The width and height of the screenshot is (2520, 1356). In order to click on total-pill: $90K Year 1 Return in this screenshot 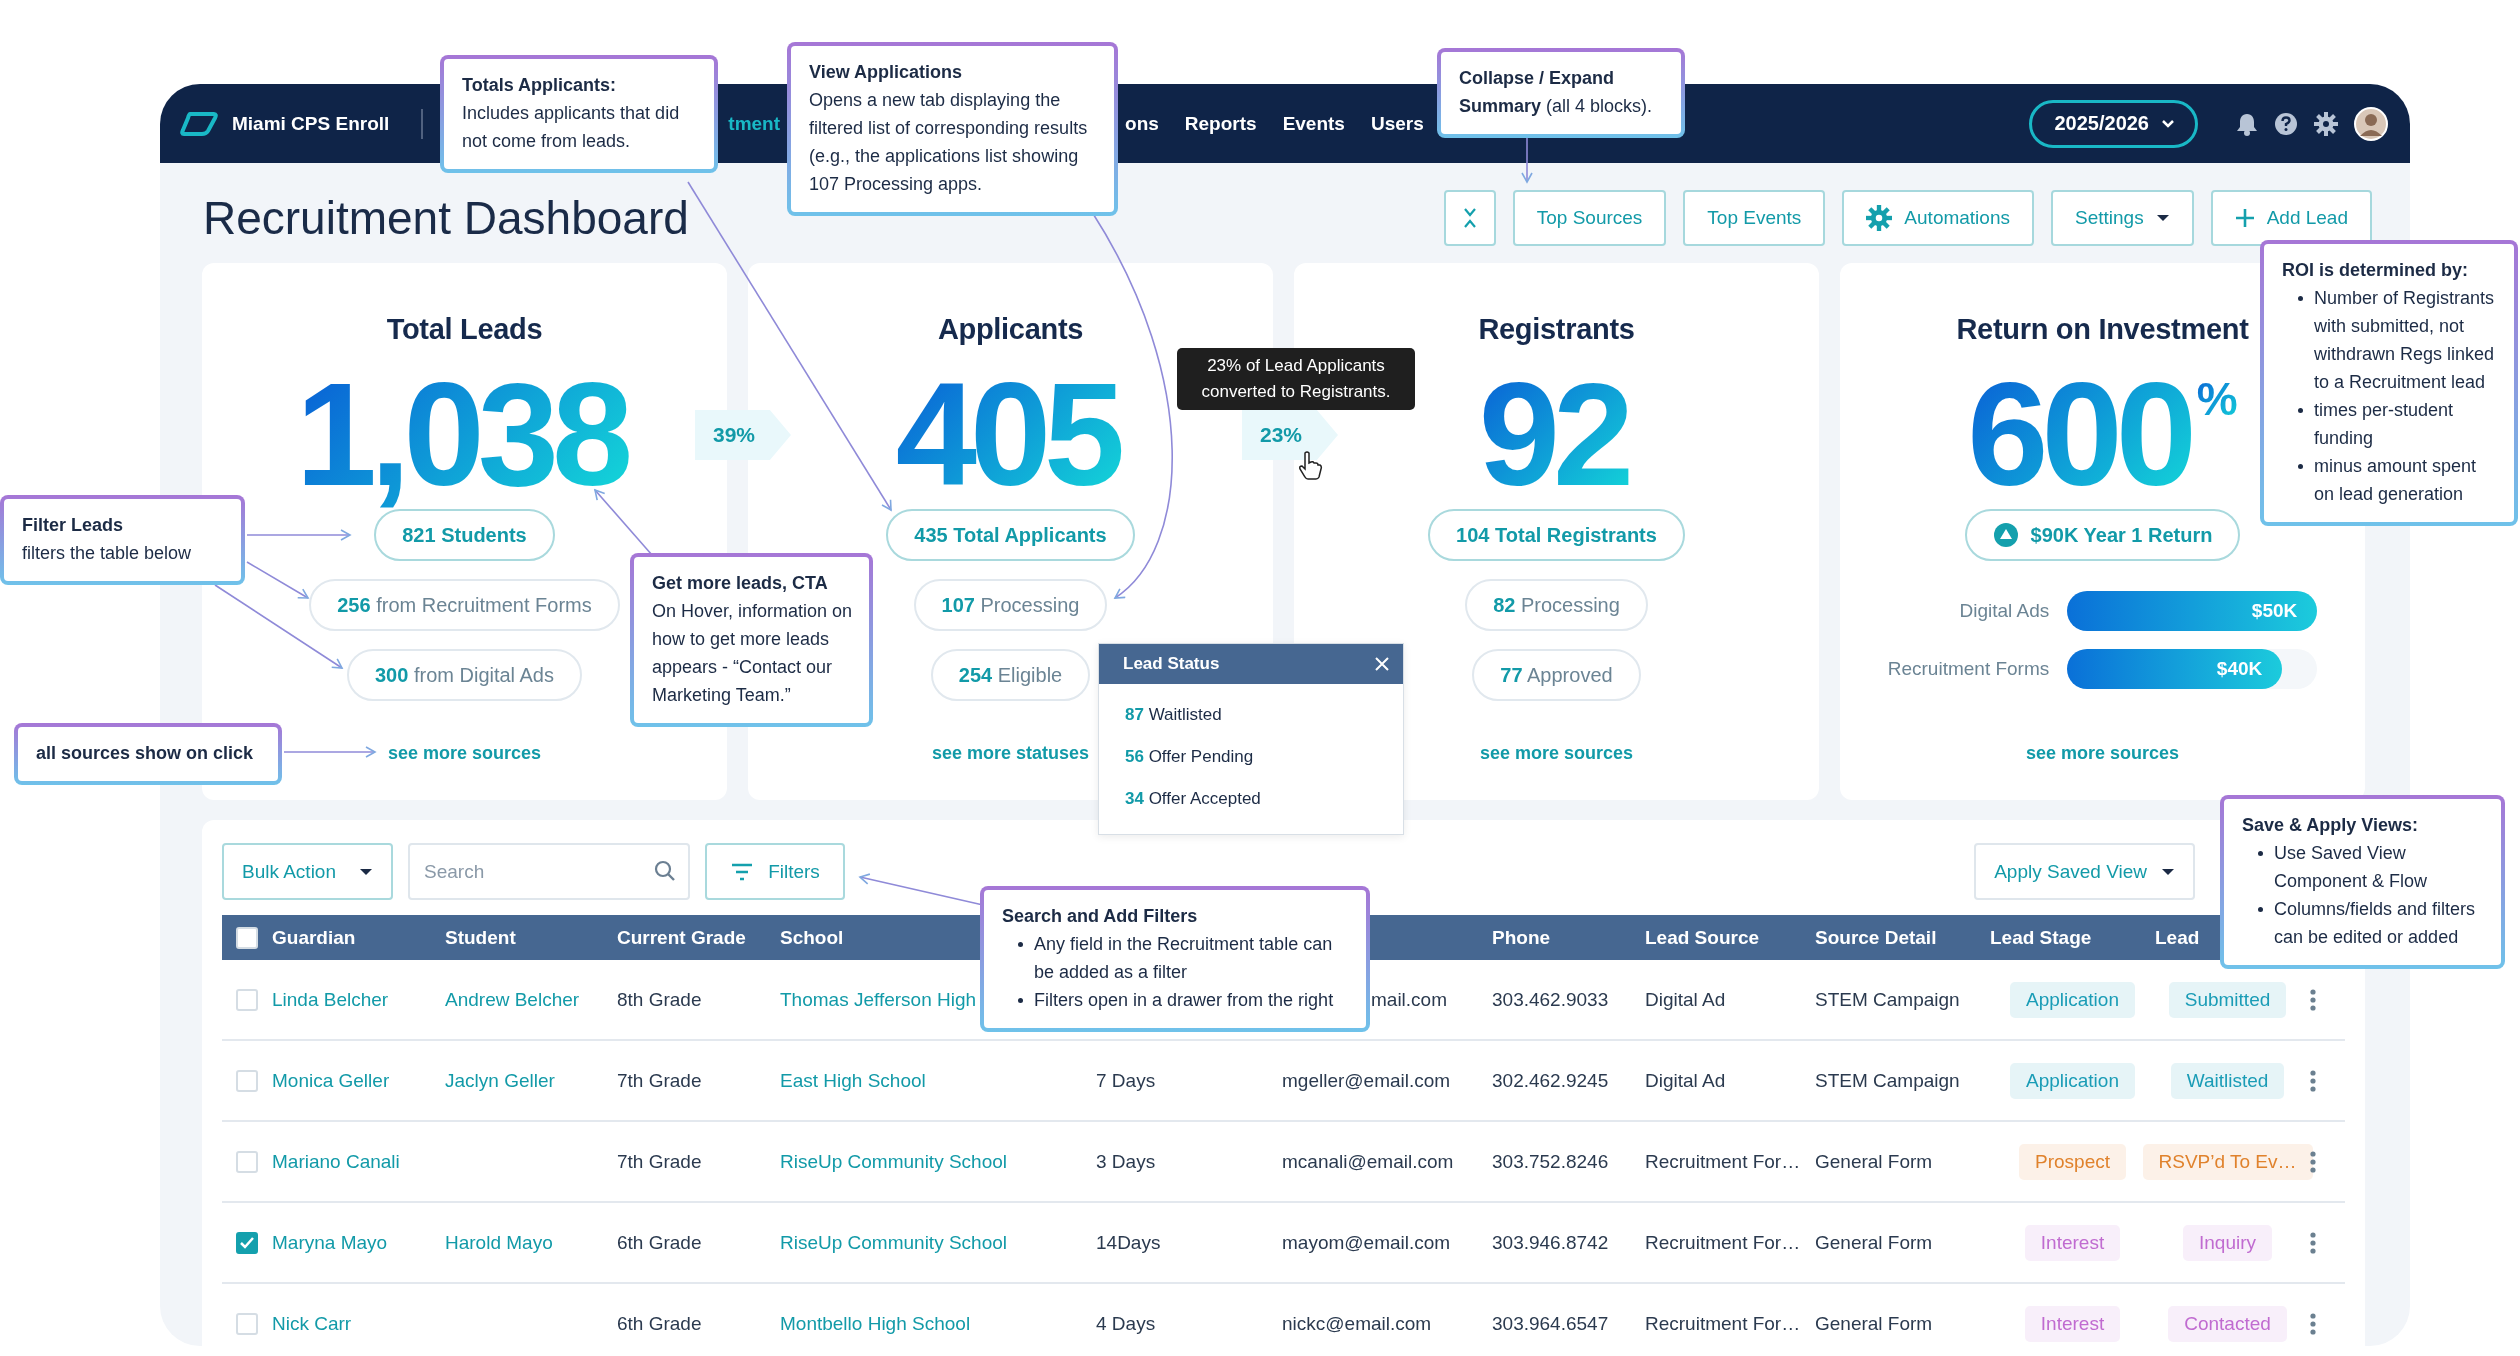, I will do `click(2102, 535)`.